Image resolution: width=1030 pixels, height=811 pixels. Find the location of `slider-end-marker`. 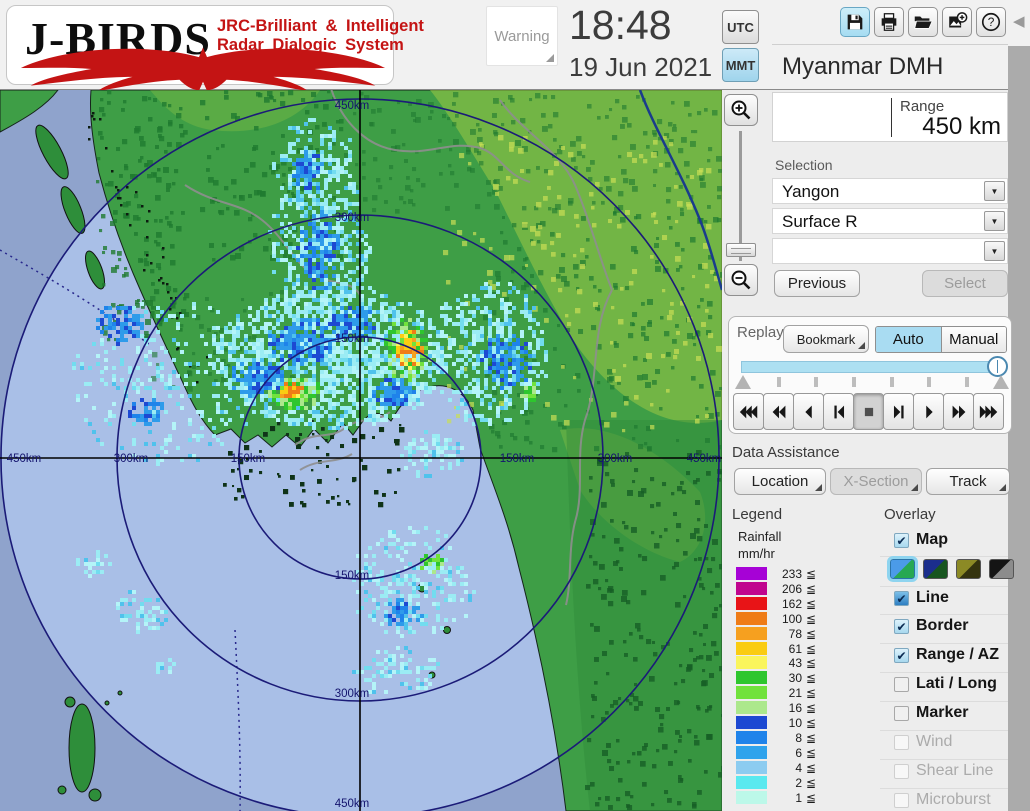

slider-end-marker is located at coordinates (1001, 382).